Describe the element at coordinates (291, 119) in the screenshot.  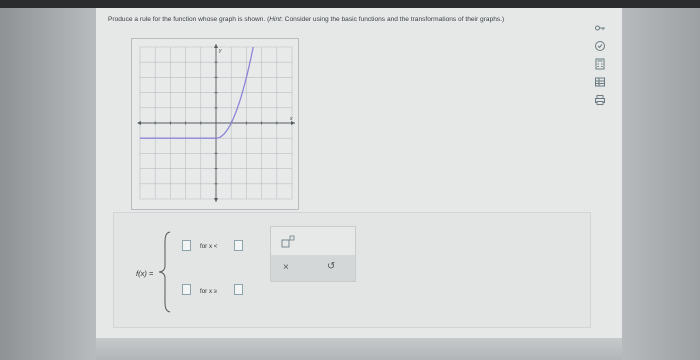
I see `x-axis-label: x` at that location.